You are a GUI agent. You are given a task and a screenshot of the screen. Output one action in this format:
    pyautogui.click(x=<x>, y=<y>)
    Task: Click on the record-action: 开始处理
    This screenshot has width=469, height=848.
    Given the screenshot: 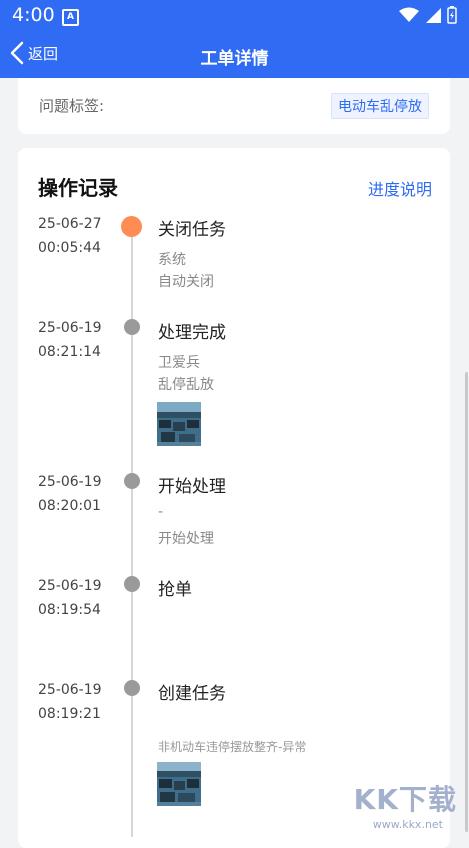 What is the action you would take?
    pyautogui.click(x=192, y=487)
    